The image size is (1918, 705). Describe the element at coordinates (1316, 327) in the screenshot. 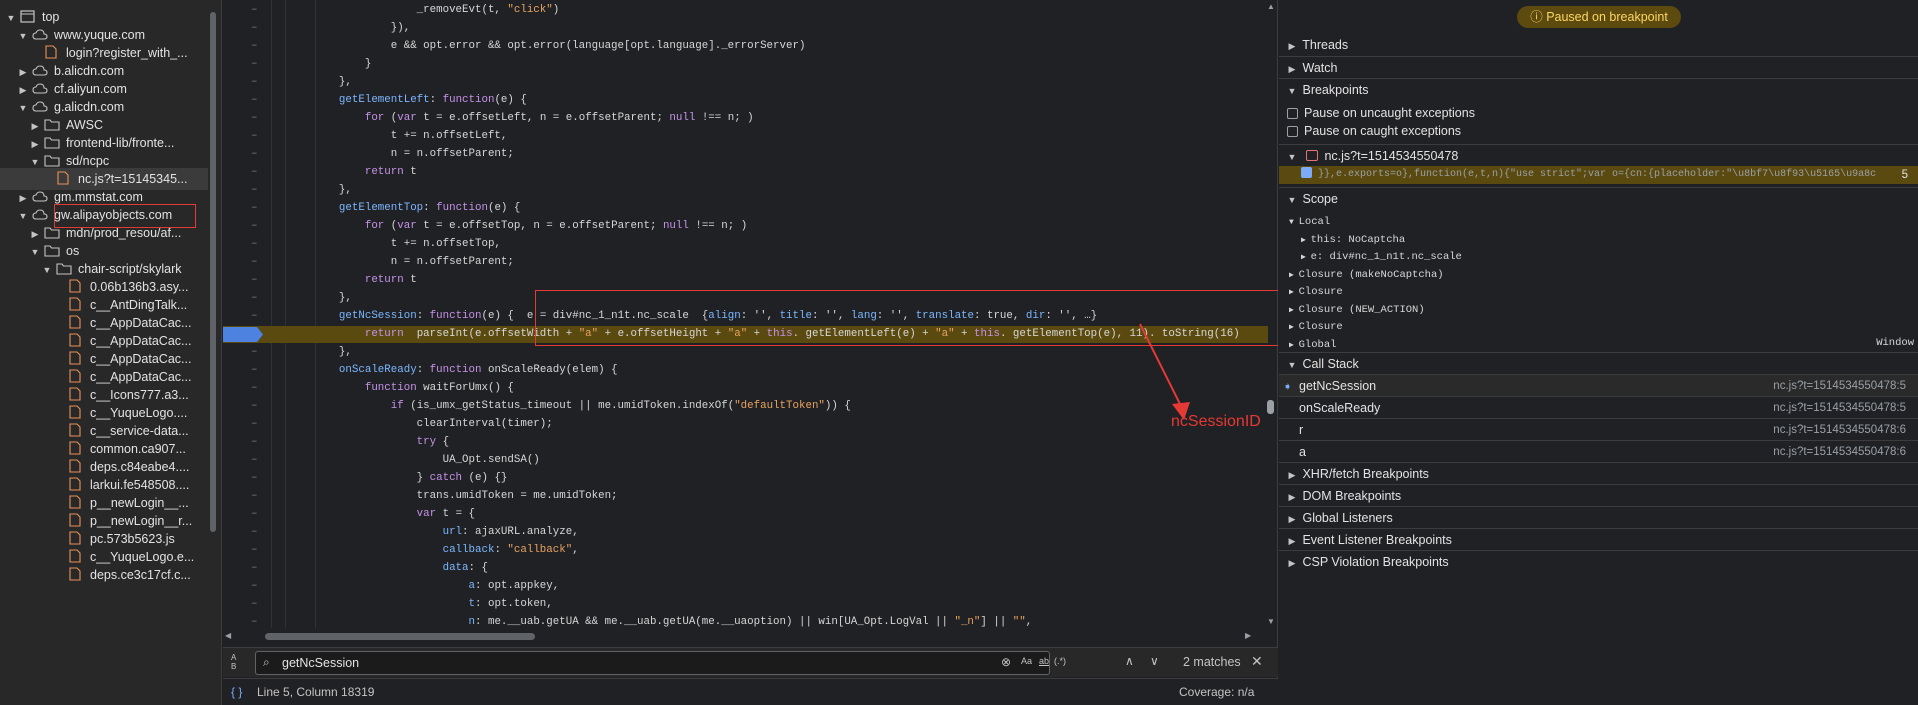

I see `scope-entry: ▶ Closure` at that location.